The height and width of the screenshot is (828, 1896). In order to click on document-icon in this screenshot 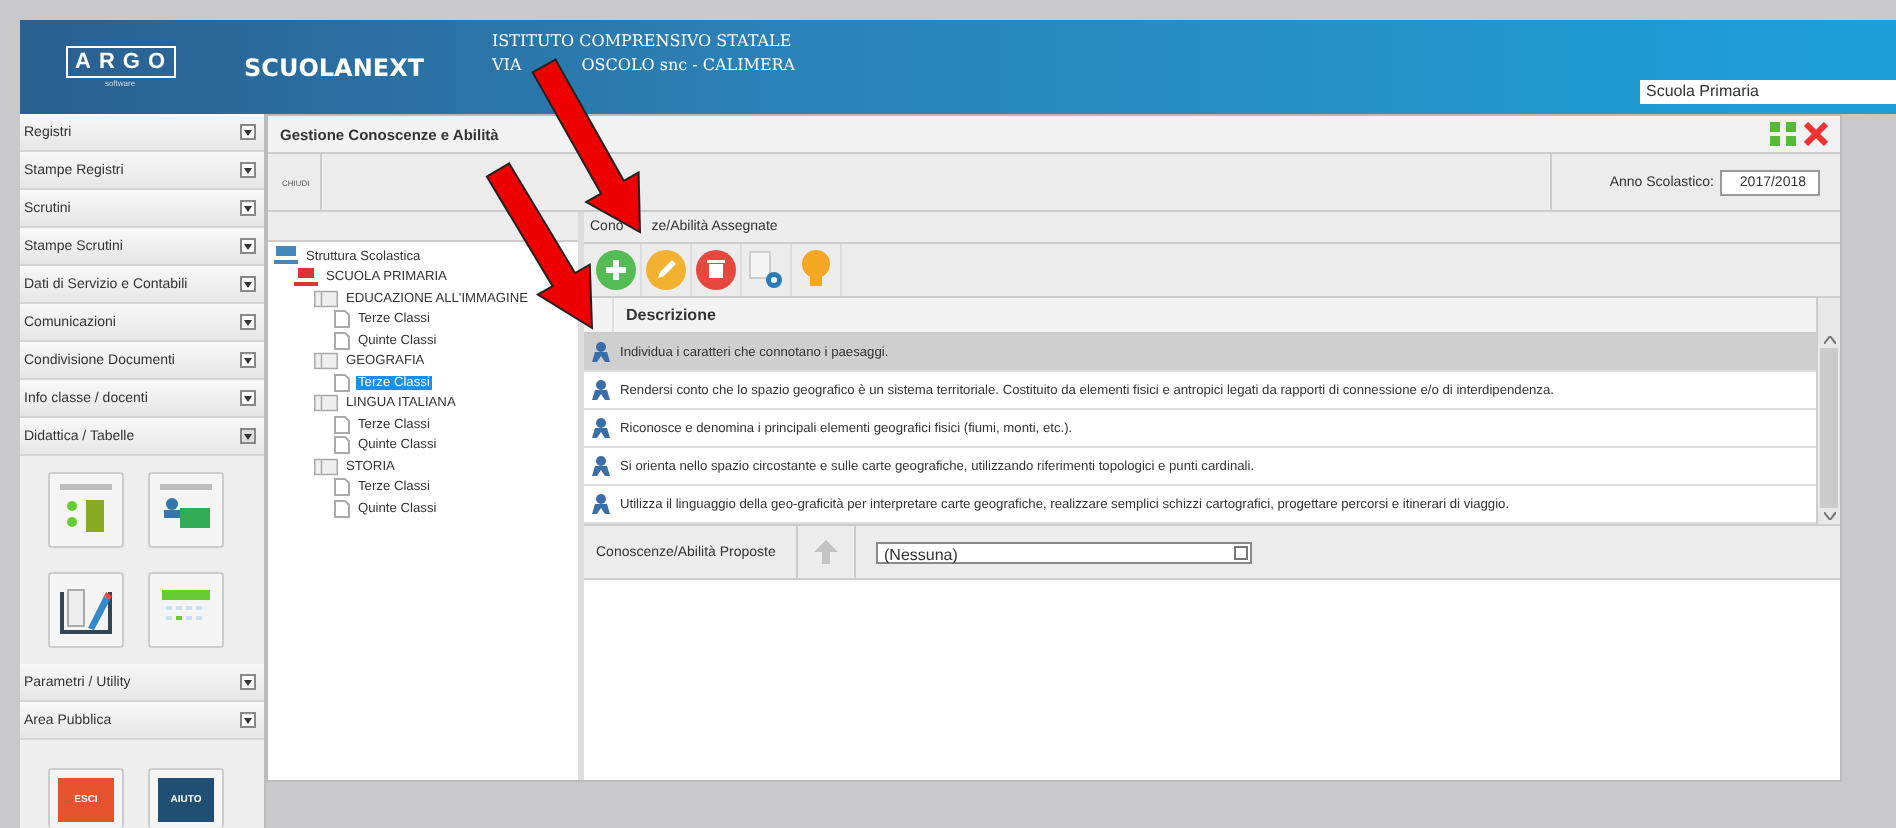, I will do `click(342, 382)`.